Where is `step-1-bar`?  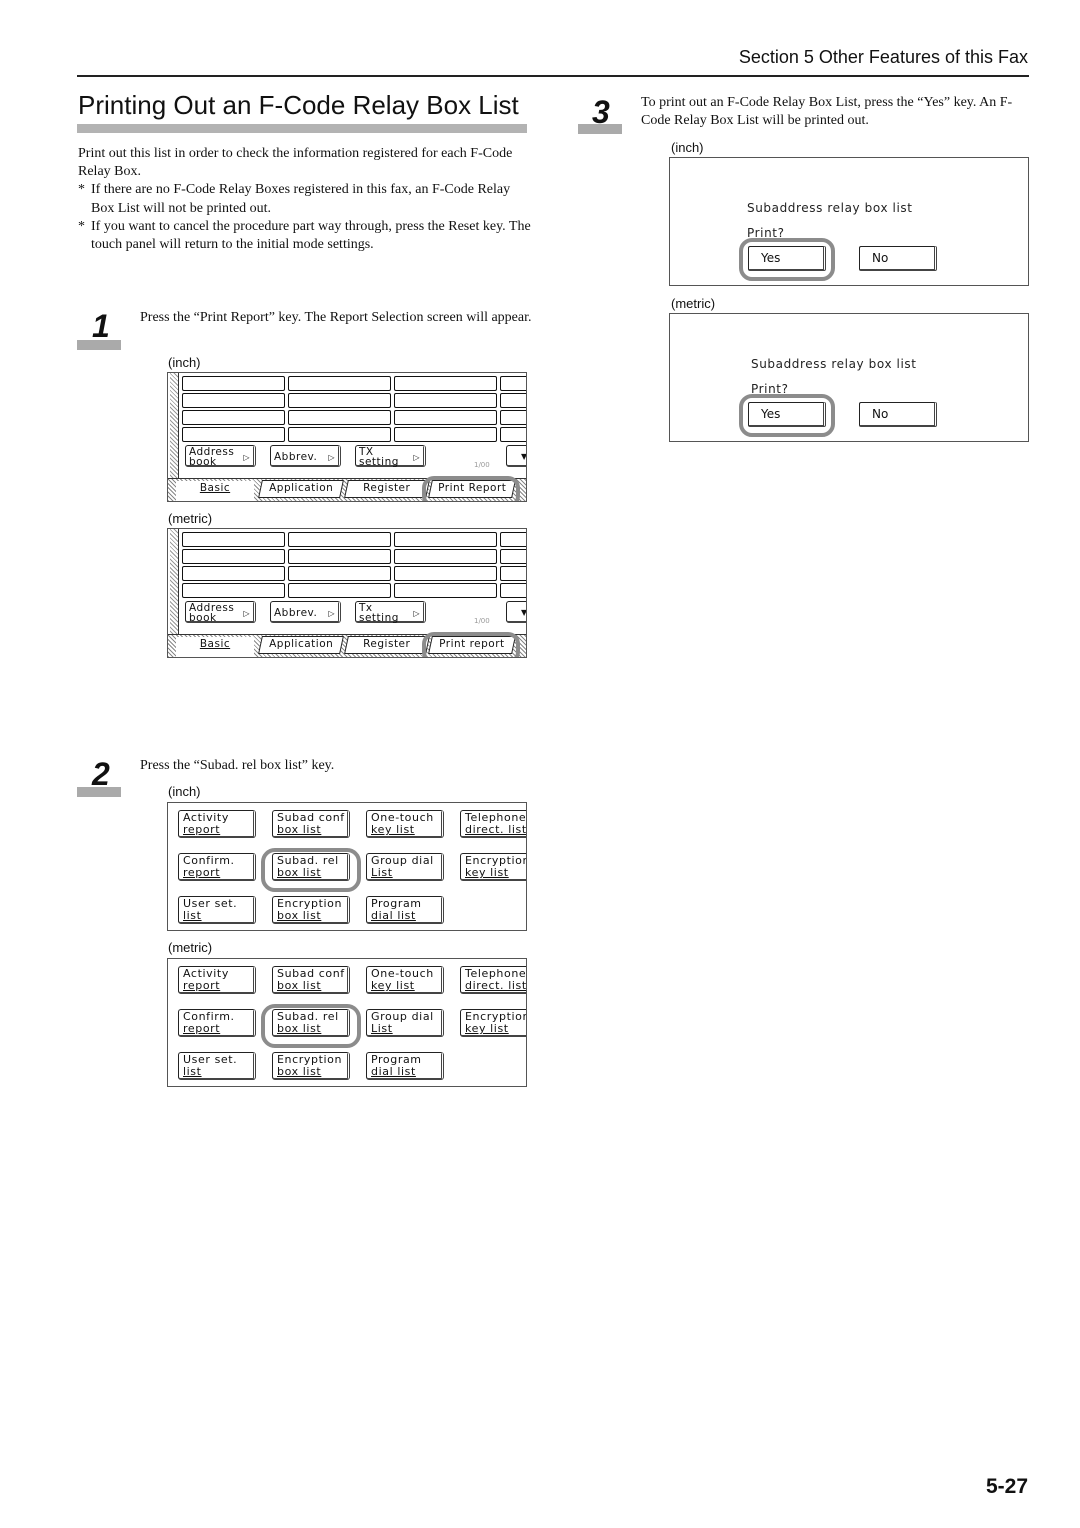 step-1-bar is located at coordinates (99, 345).